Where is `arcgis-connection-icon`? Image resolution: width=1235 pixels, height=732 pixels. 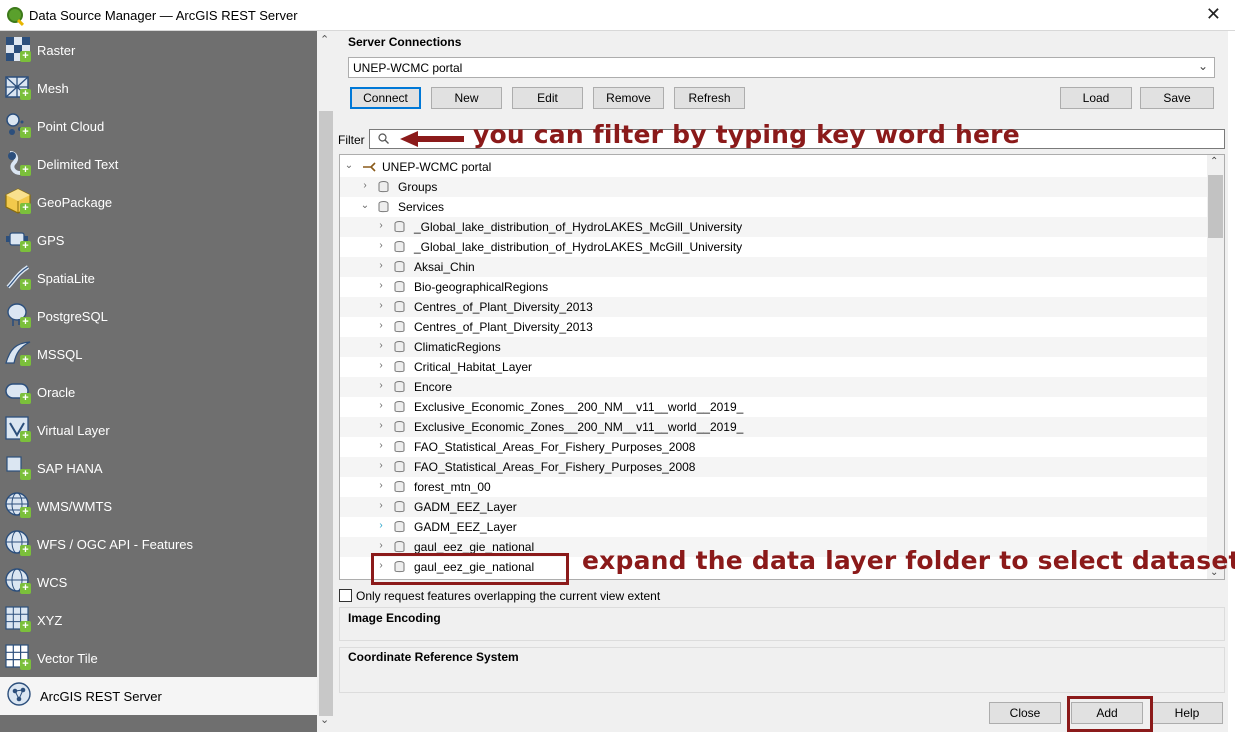 arcgis-connection-icon is located at coordinates (369, 167).